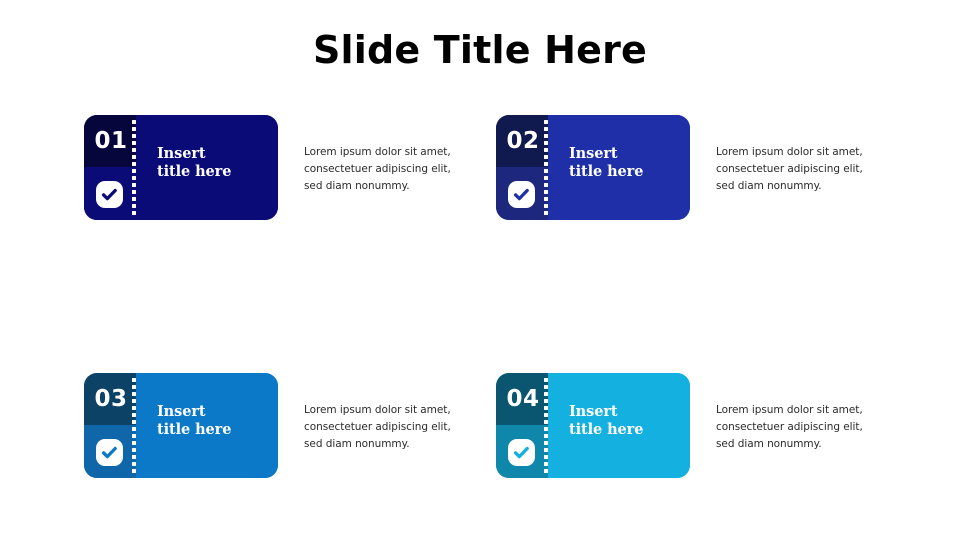 This screenshot has height=540, width=960. I want to click on ticket-body-01: Insert title here, so click(207, 167).